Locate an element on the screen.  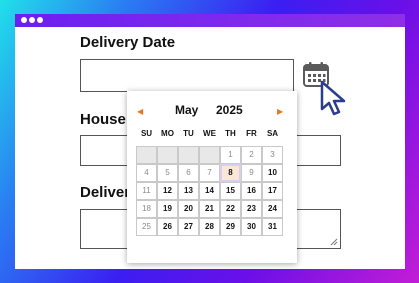
calendar-day: 17 is located at coordinates (272, 191).